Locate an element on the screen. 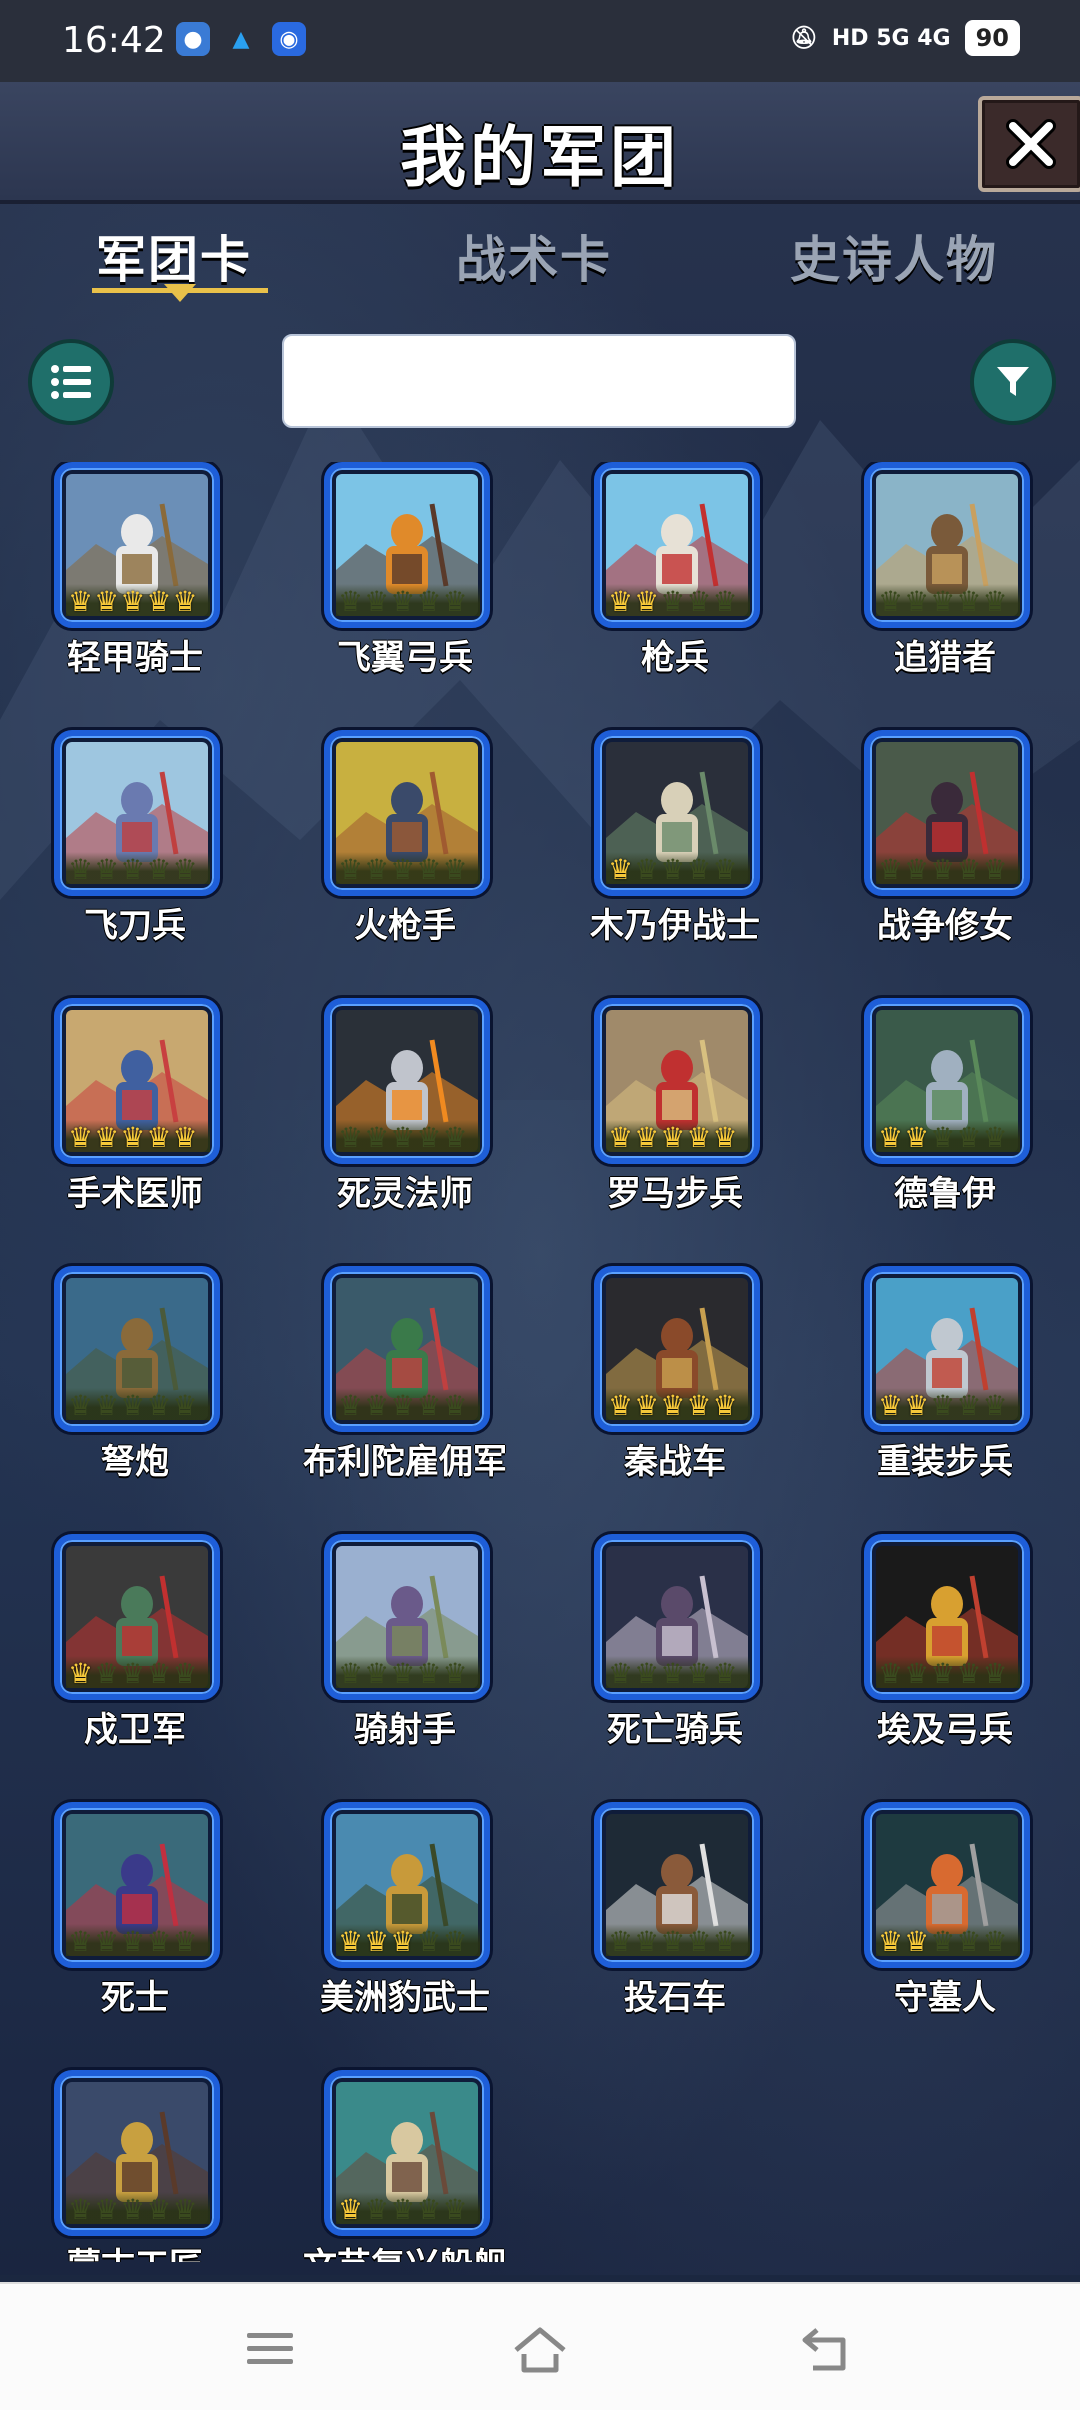 This screenshot has height=2410, width=1080. unit-name: 战争修女 is located at coordinates (945, 926).